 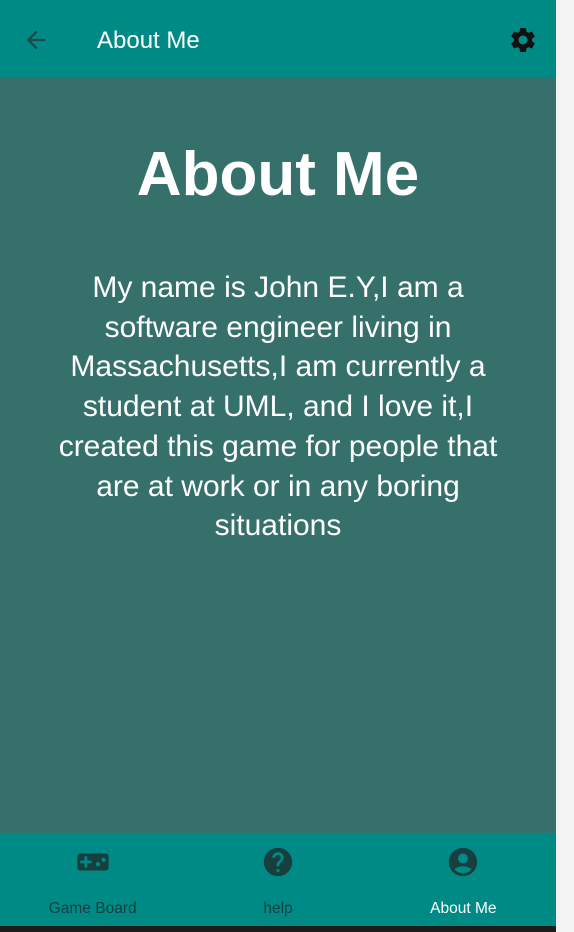 What do you see at coordinates (463, 908) in the screenshot?
I see `nav-label-about-me: About Me` at bounding box center [463, 908].